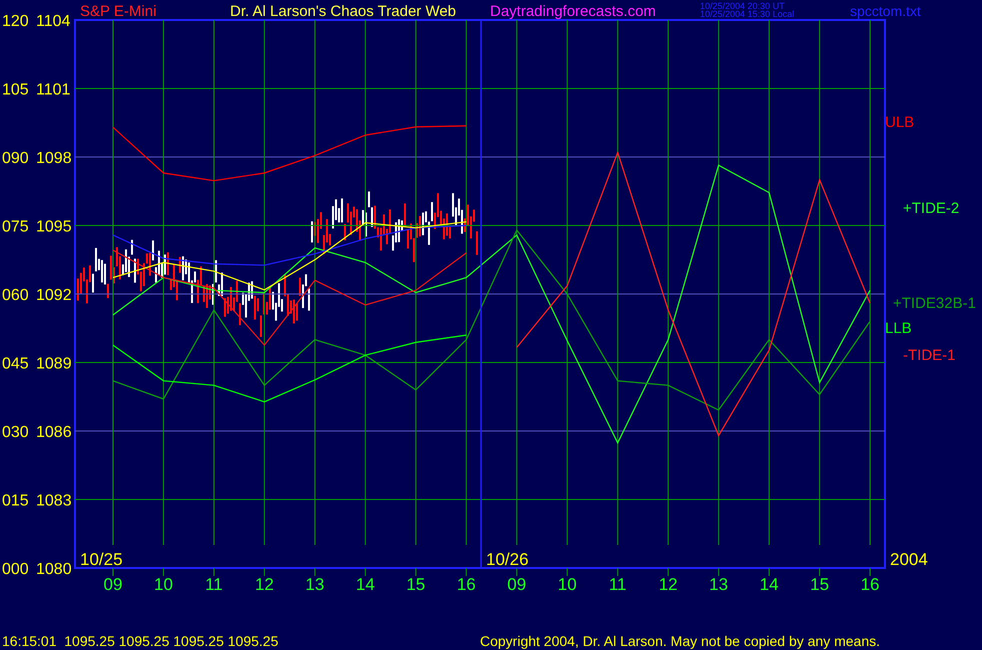 The width and height of the screenshot is (982, 650). Describe the element at coordinates (53, 90) in the screenshot. I see `price-label: 1101` at that location.